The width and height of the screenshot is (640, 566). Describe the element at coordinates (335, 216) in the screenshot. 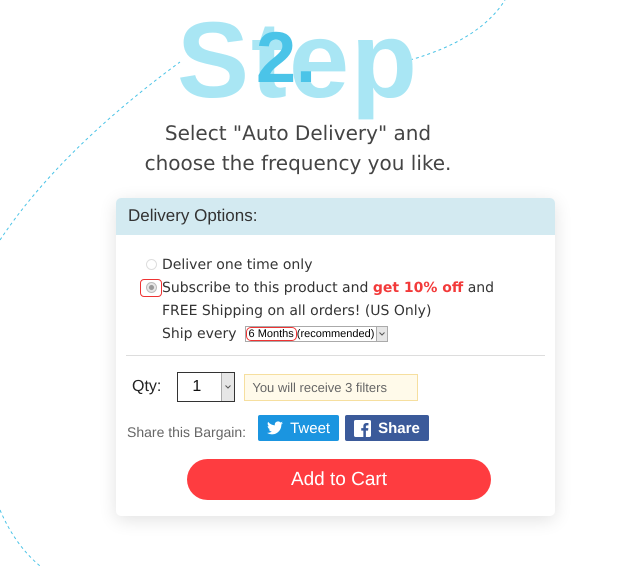

I see `card-header: Delivery Options:` at that location.